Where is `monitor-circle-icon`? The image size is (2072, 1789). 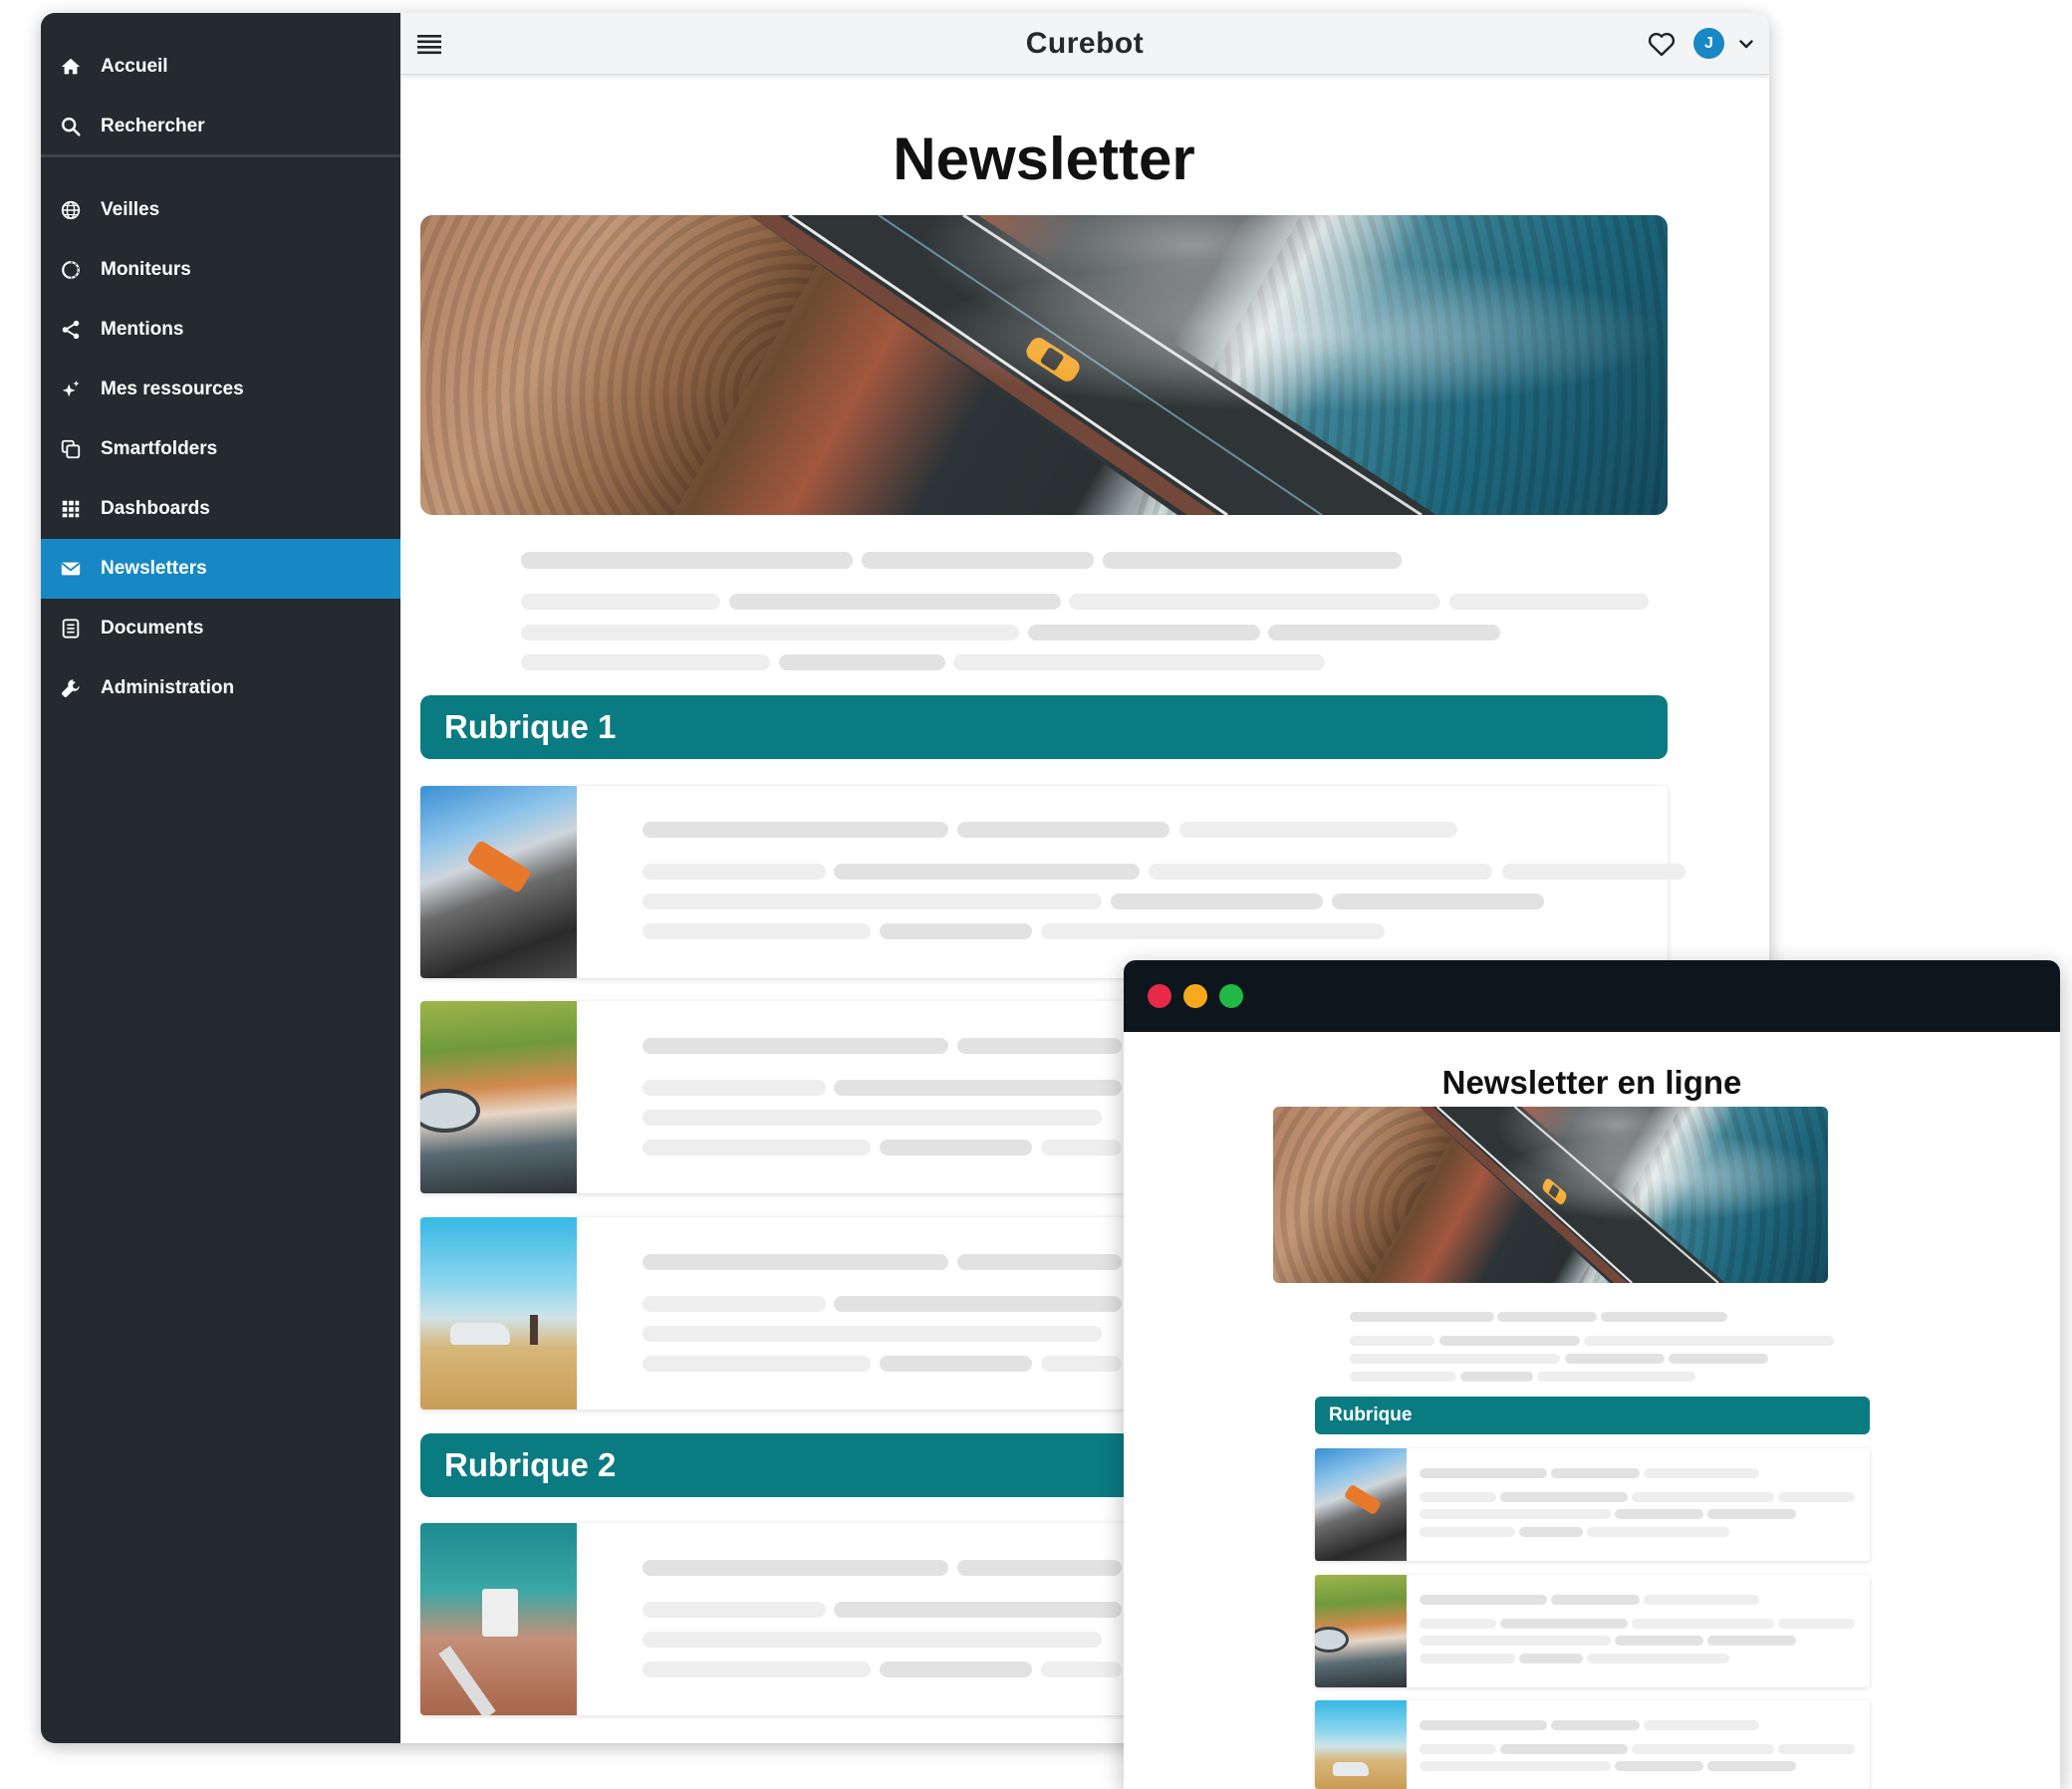 monitor-circle-icon is located at coordinates (71, 270).